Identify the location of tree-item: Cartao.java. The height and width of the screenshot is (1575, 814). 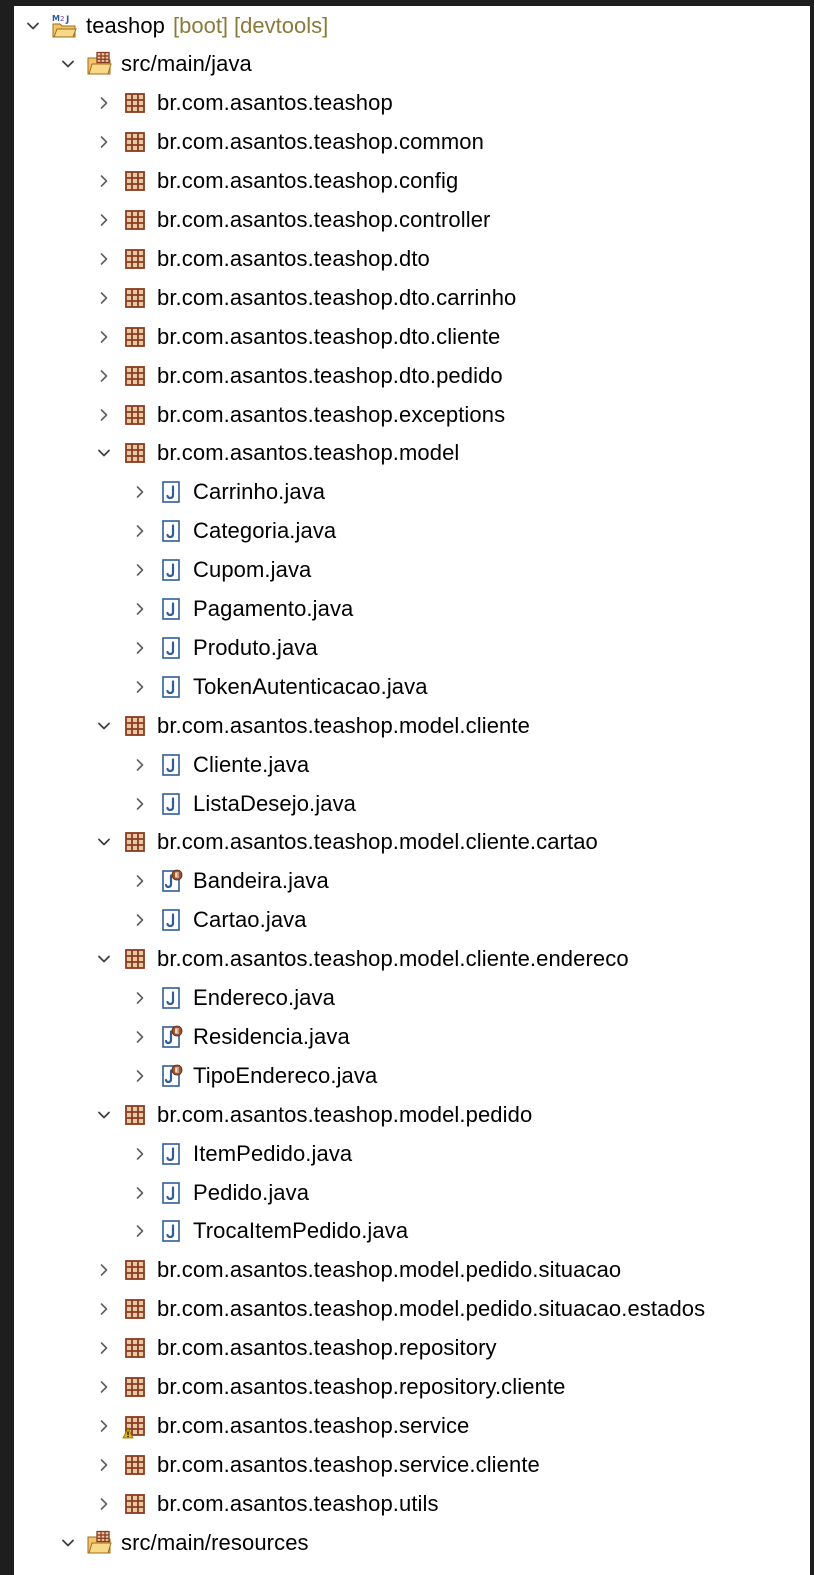
(414, 920).